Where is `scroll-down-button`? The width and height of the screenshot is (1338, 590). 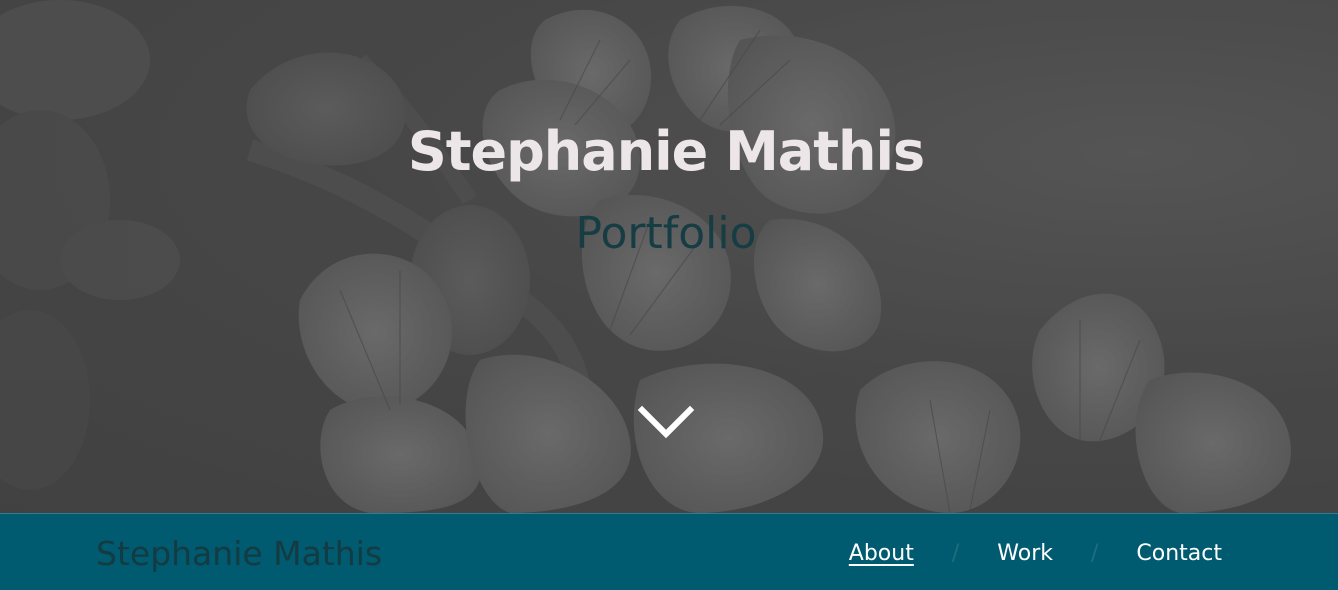 scroll-down-button is located at coordinates (666, 424).